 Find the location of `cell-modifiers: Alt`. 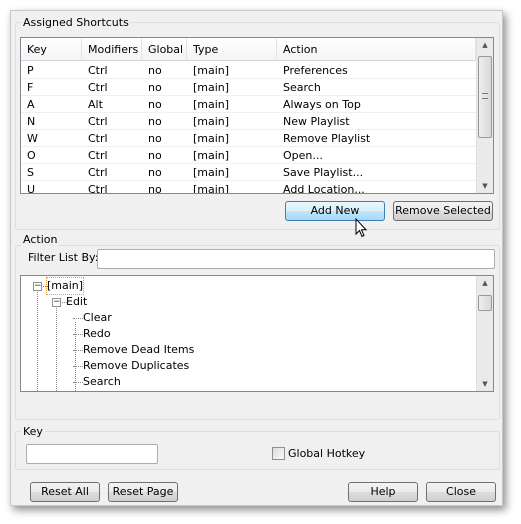

cell-modifiers: Alt is located at coordinates (95, 104).